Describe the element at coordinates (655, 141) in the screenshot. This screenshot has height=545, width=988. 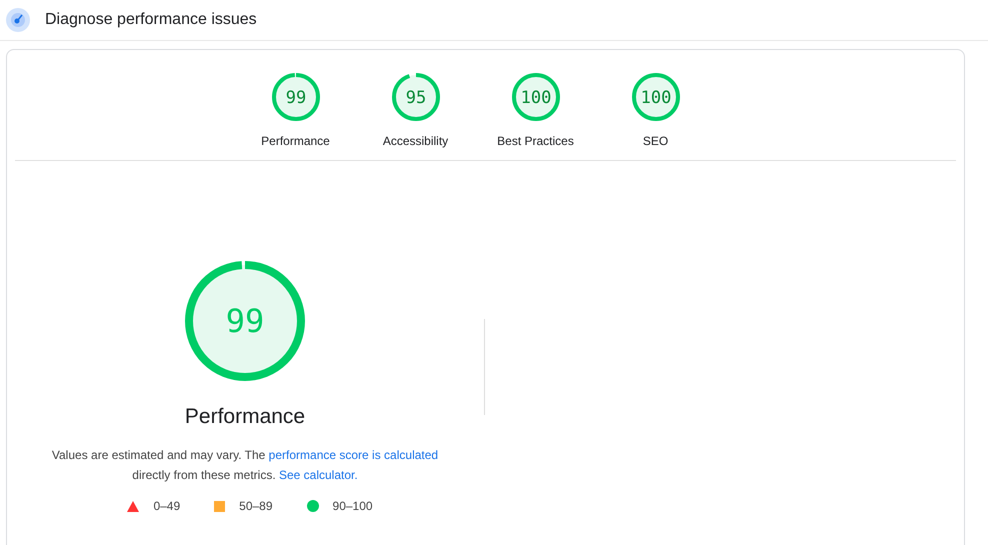
I see `category-label: SEO` at that location.